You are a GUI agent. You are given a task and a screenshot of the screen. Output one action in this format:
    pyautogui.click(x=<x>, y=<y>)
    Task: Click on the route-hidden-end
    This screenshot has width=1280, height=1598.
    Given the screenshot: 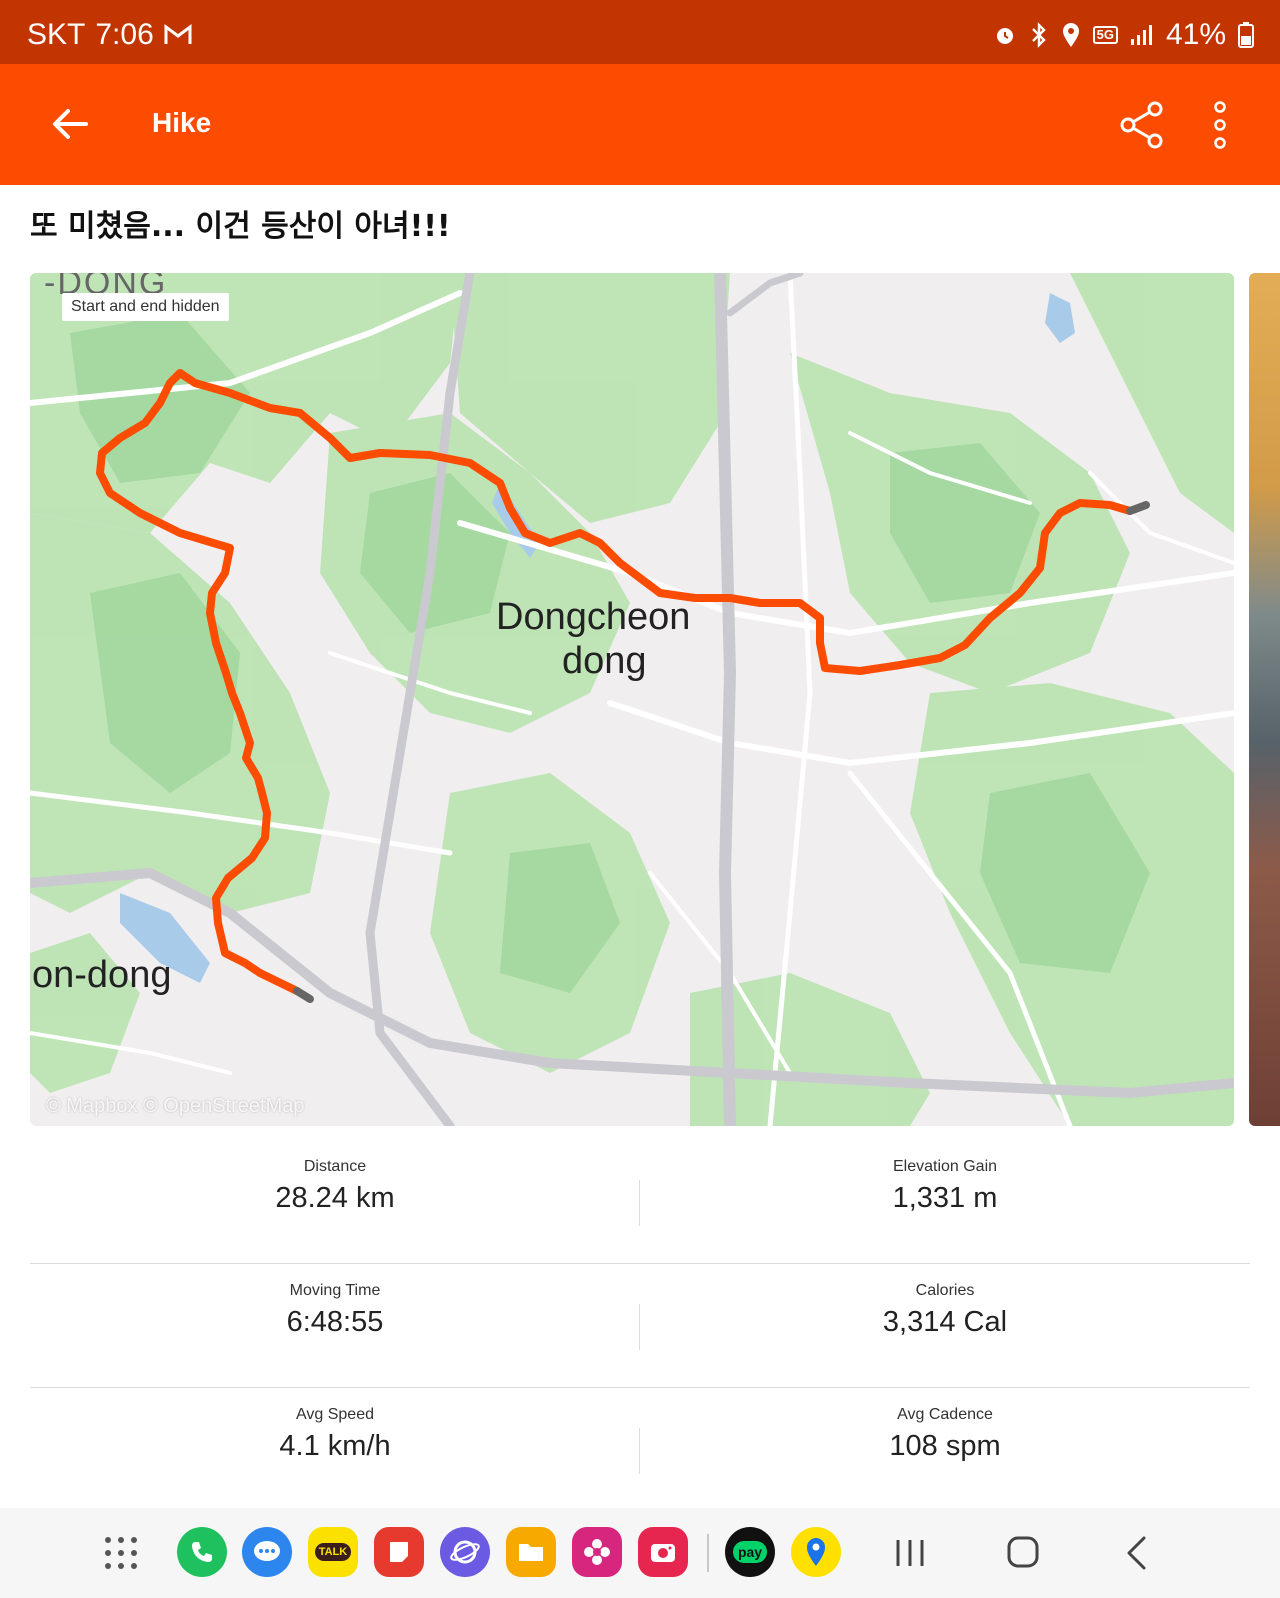 What is the action you would take?
    pyautogui.click(x=1138, y=508)
    